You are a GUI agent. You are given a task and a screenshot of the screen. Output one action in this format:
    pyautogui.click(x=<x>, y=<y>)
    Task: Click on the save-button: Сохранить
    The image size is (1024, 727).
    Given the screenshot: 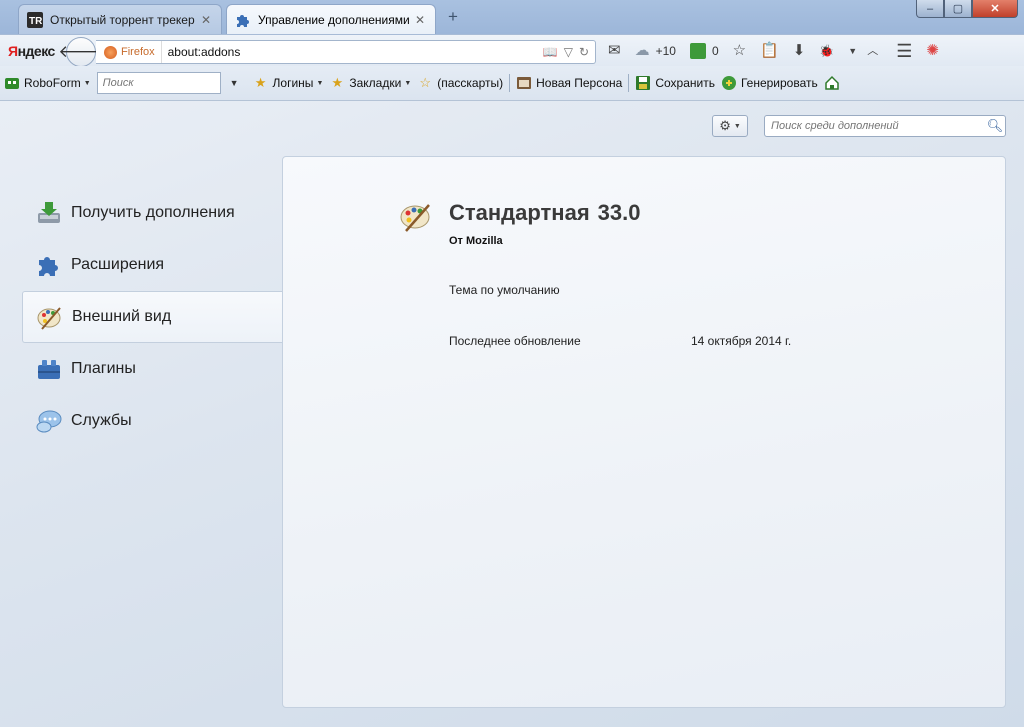 What is the action you would take?
    pyautogui.click(x=675, y=83)
    